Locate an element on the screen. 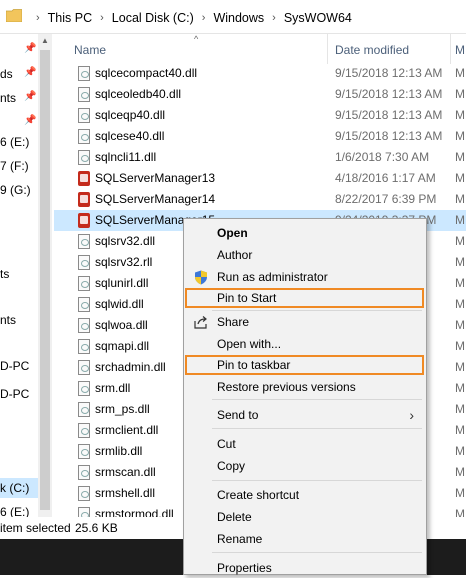 Image resolution: width=466 pixels, height=578 pixels. file-name: sqlcese40.dll is located at coordinates (130, 136).